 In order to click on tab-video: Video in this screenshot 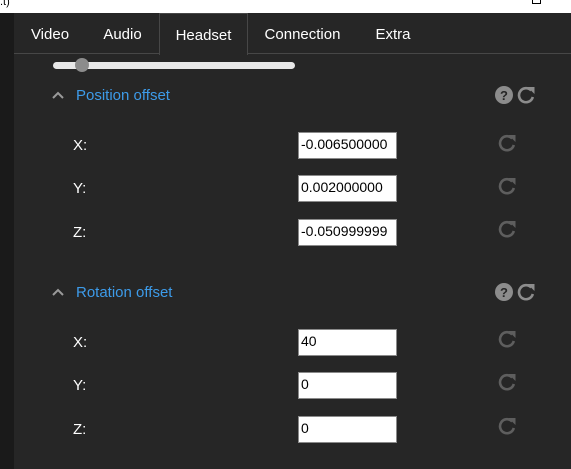, I will do `click(50, 33)`.